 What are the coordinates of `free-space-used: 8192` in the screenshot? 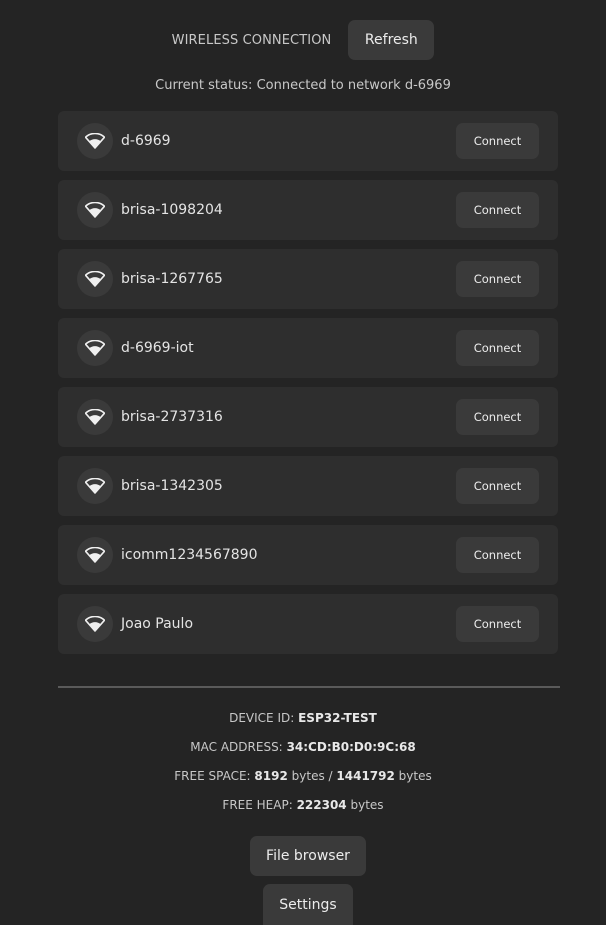 It's located at (271, 776).